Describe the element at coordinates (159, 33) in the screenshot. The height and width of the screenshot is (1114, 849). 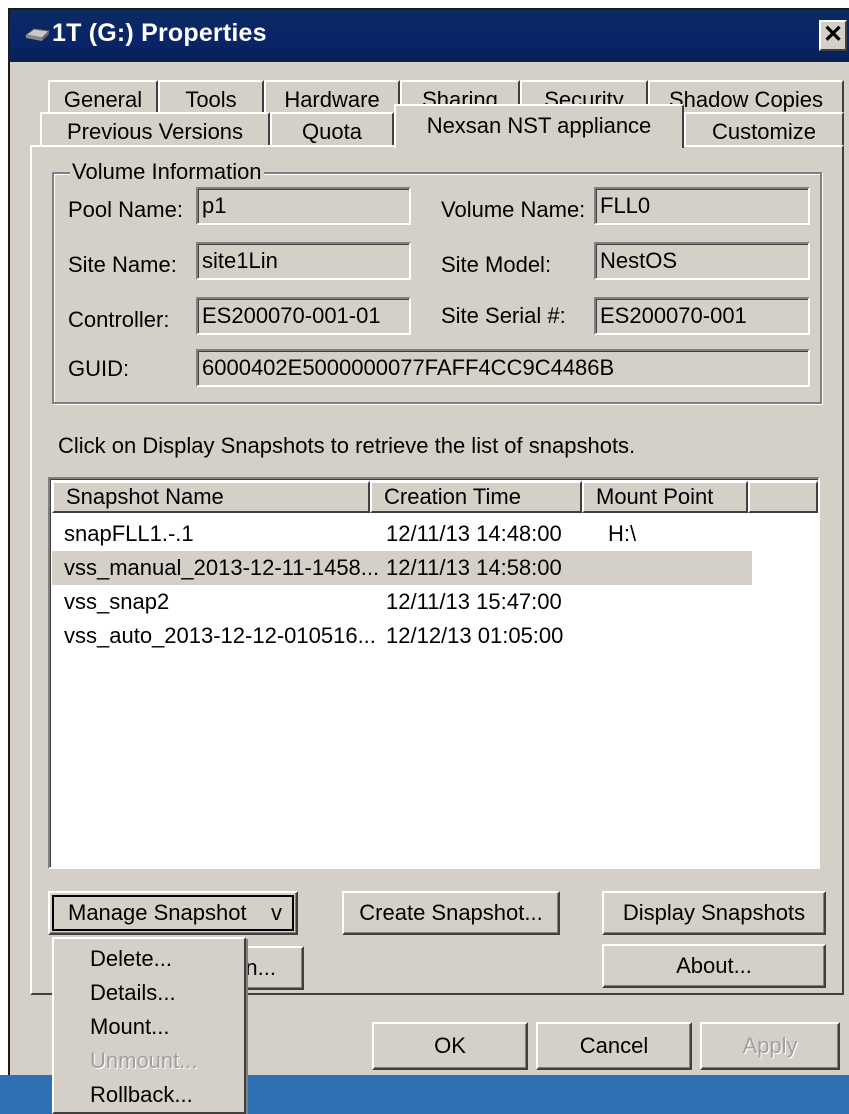
I see `window-title: 1T (G:) Properties` at that location.